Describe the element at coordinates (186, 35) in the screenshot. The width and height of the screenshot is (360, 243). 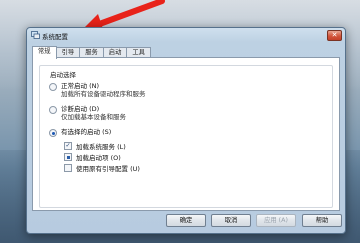
I see `title-bar: 系统配置 ✕` at that location.